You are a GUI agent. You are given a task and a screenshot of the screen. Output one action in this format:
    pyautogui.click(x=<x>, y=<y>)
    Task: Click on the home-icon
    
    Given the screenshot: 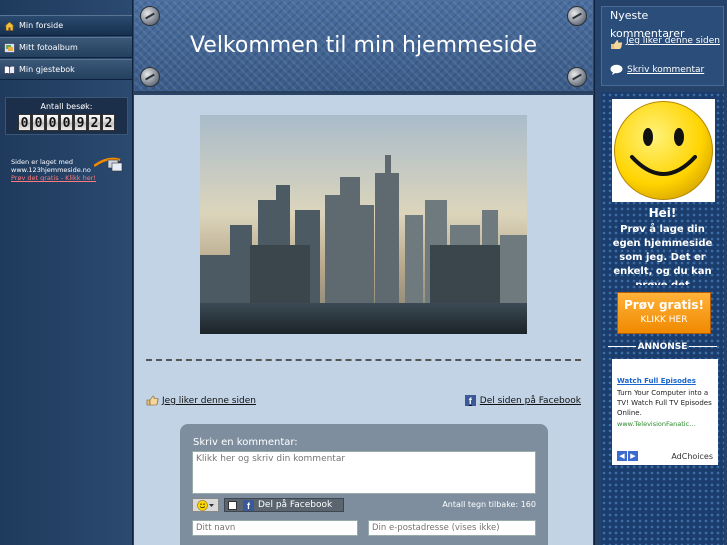 What is the action you would take?
    pyautogui.click(x=9, y=26)
    